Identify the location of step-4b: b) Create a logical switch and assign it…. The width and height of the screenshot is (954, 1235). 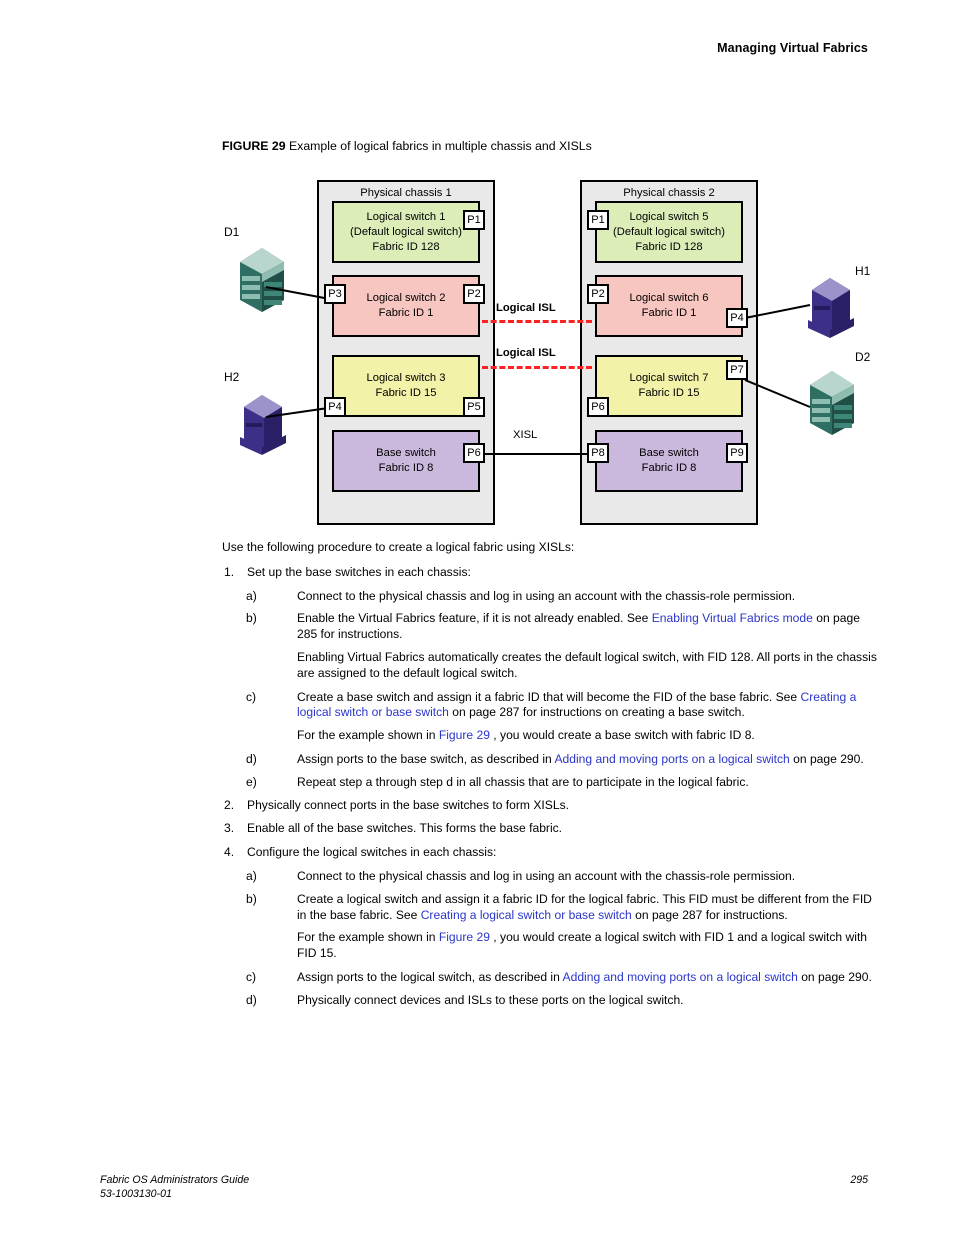
(550, 908).